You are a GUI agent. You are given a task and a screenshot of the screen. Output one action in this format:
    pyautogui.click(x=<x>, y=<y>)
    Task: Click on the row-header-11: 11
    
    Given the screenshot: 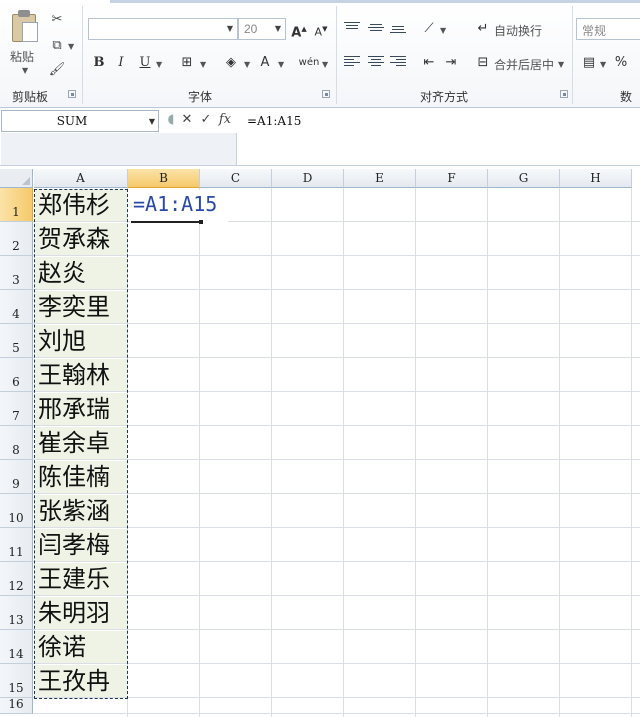 What is the action you would take?
    pyautogui.click(x=16, y=545)
    